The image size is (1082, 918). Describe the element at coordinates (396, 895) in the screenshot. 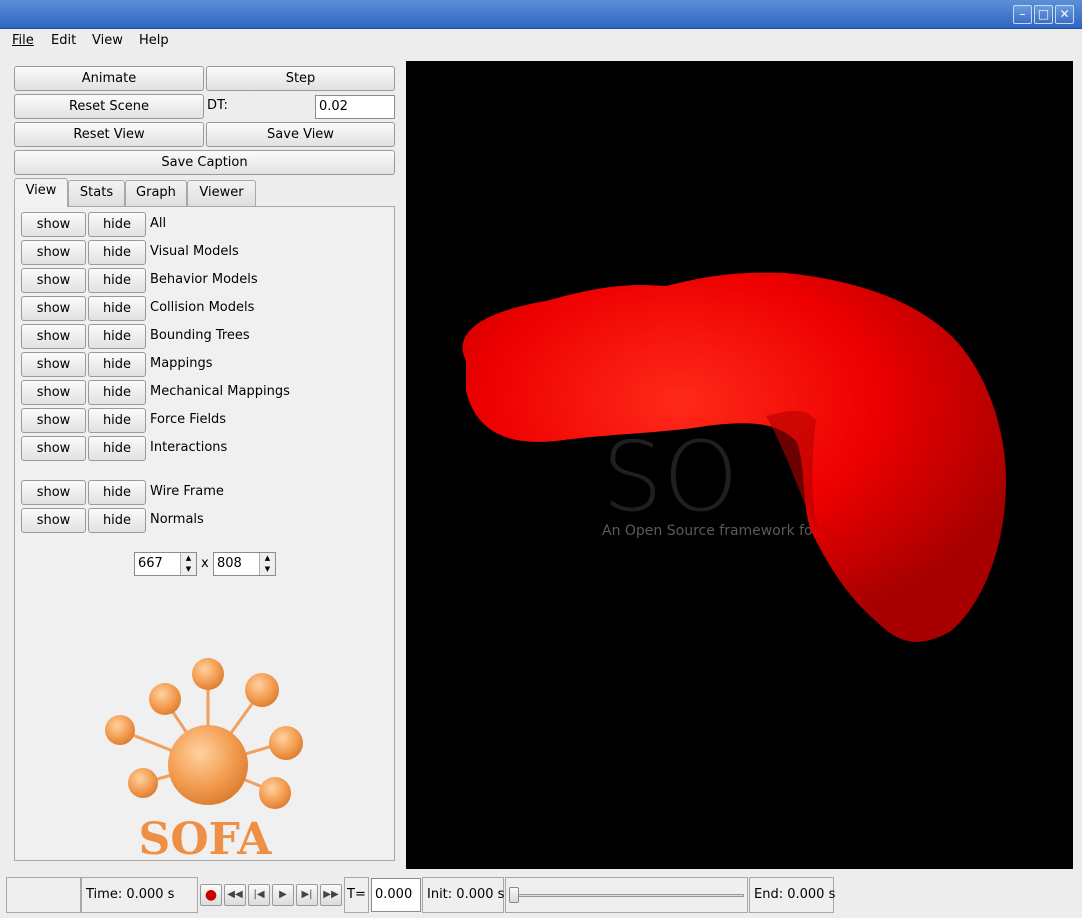

I see `t-input: 0.000` at that location.